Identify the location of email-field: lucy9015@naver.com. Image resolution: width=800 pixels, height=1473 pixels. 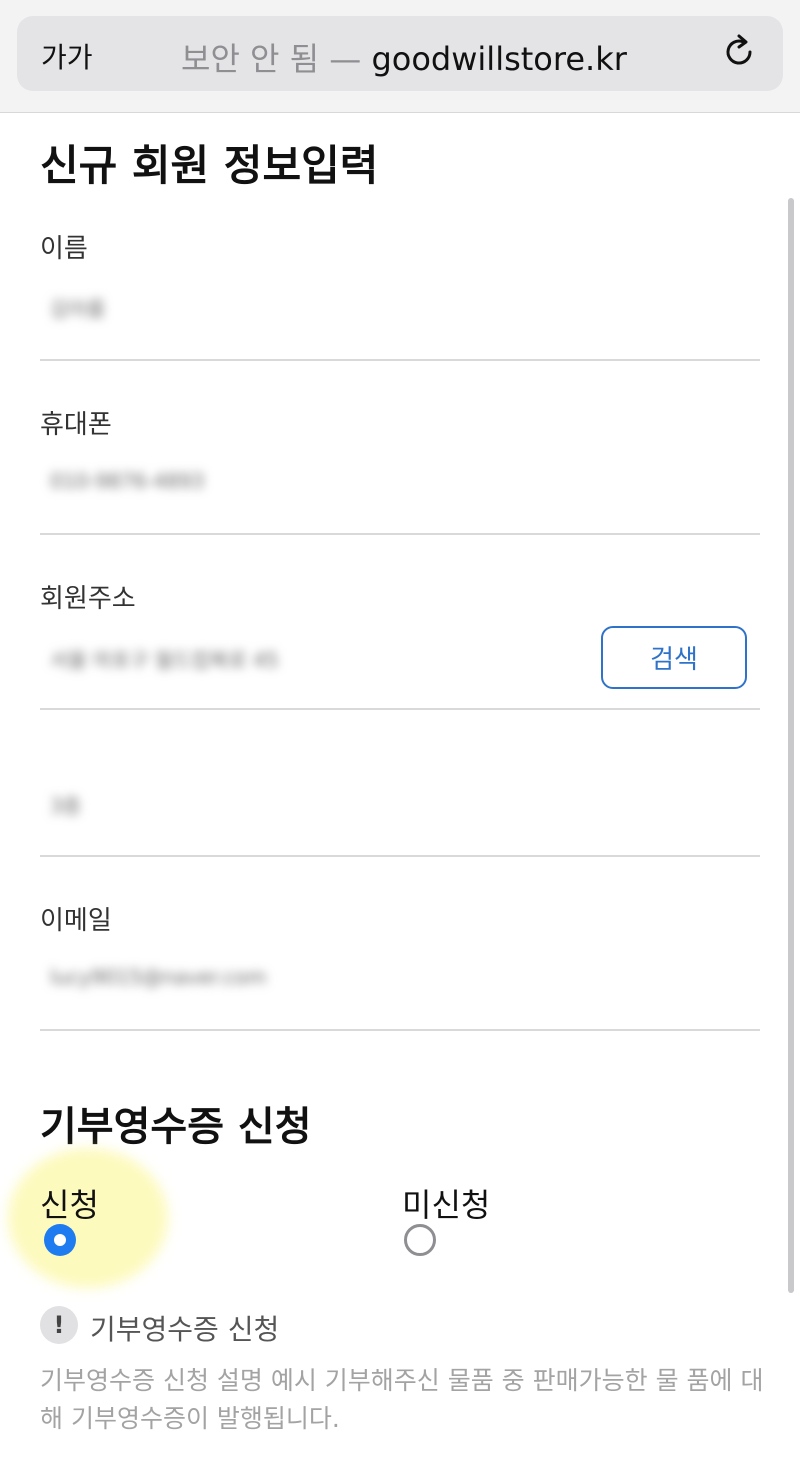
(158, 977).